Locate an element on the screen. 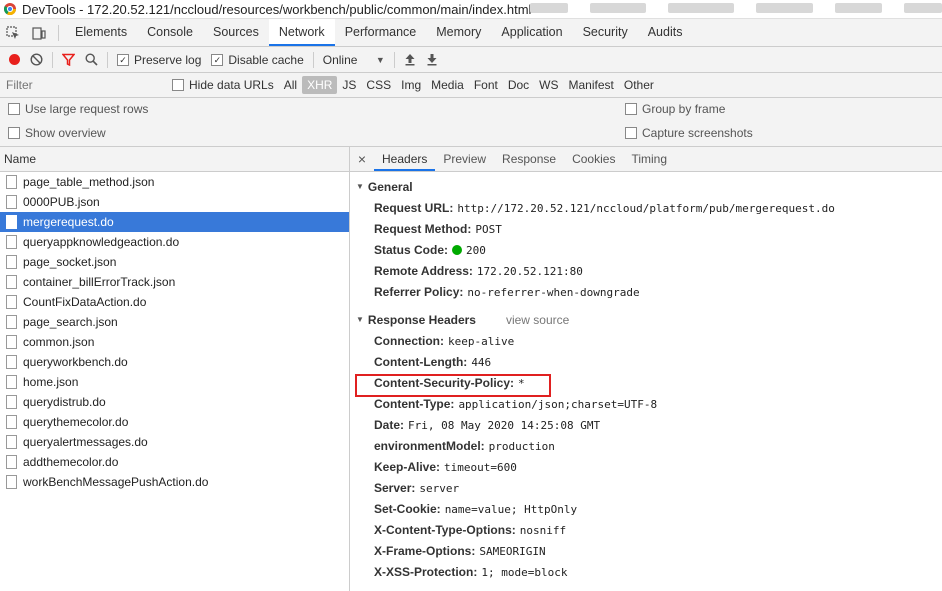  request-row: 0000PUB.json is located at coordinates (174, 202).